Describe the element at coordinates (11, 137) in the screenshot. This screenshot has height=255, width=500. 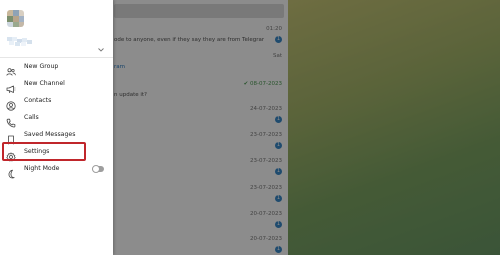
I see `bookmark-icon` at that location.